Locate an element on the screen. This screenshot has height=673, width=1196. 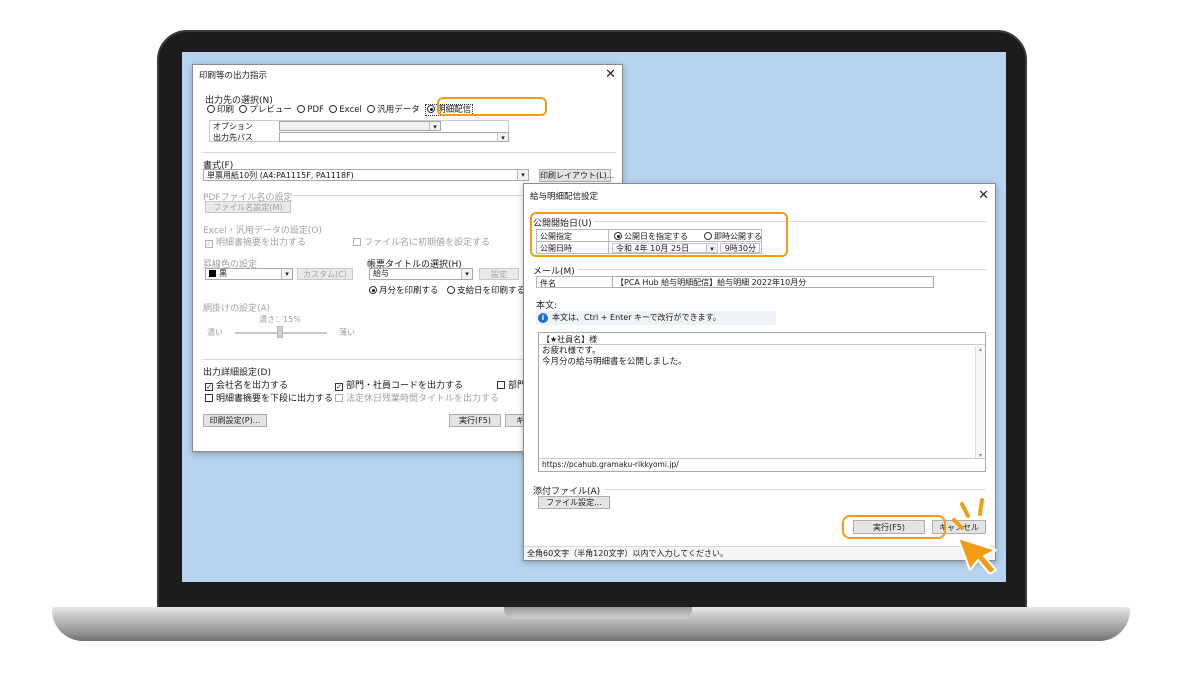
output-radio-row: 印刷 プレビュー PDF Excel 汎用データ 明細配信 is located at coordinates (340, 109).